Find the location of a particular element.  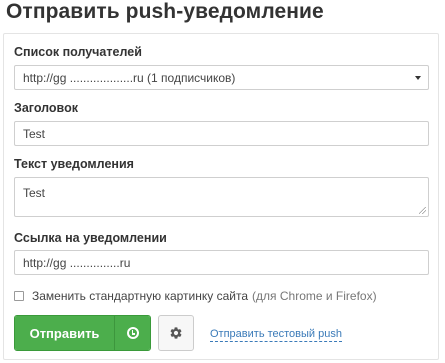

chevron-down-icon is located at coordinates (418, 77).